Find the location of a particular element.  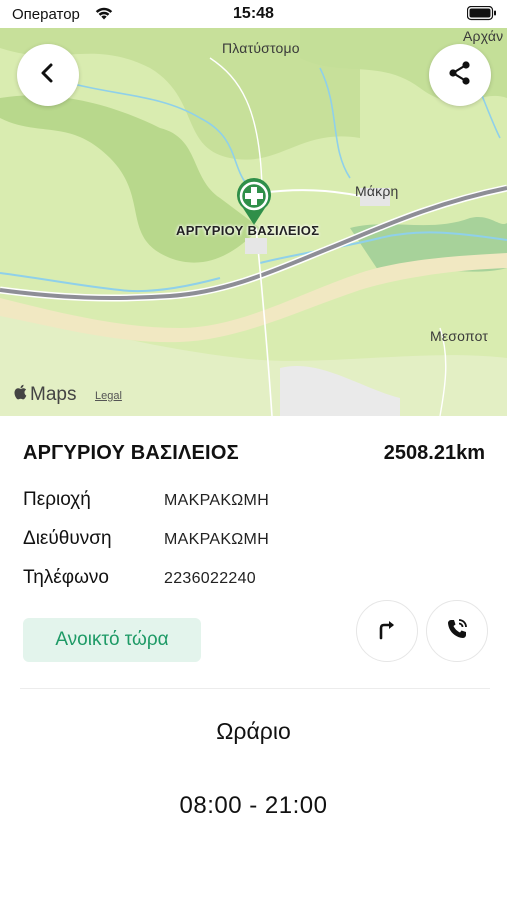

directions-button is located at coordinates (387, 631).